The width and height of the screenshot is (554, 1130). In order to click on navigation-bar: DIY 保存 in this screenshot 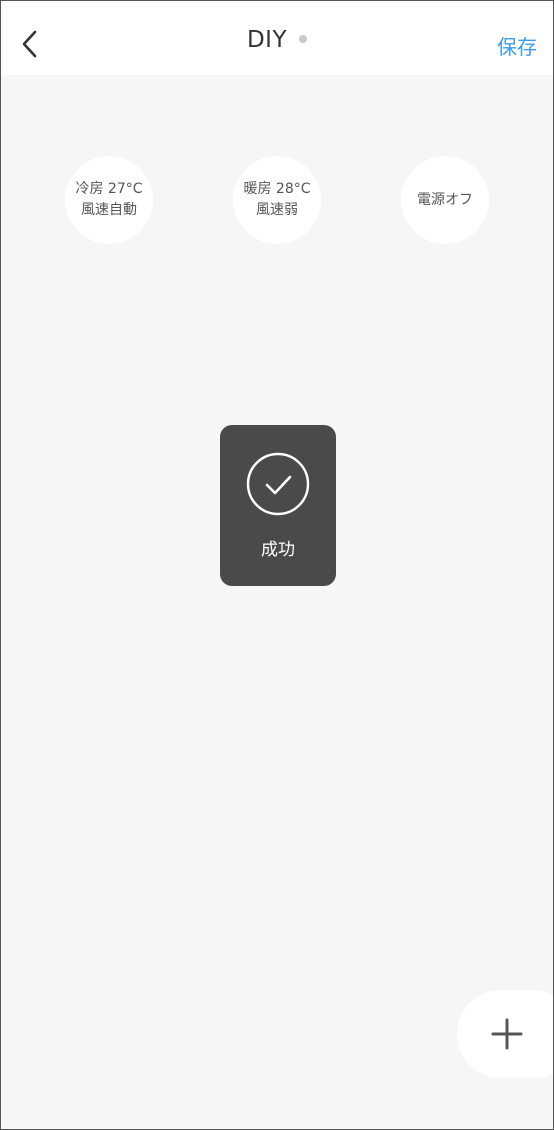, I will do `click(277, 38)`.